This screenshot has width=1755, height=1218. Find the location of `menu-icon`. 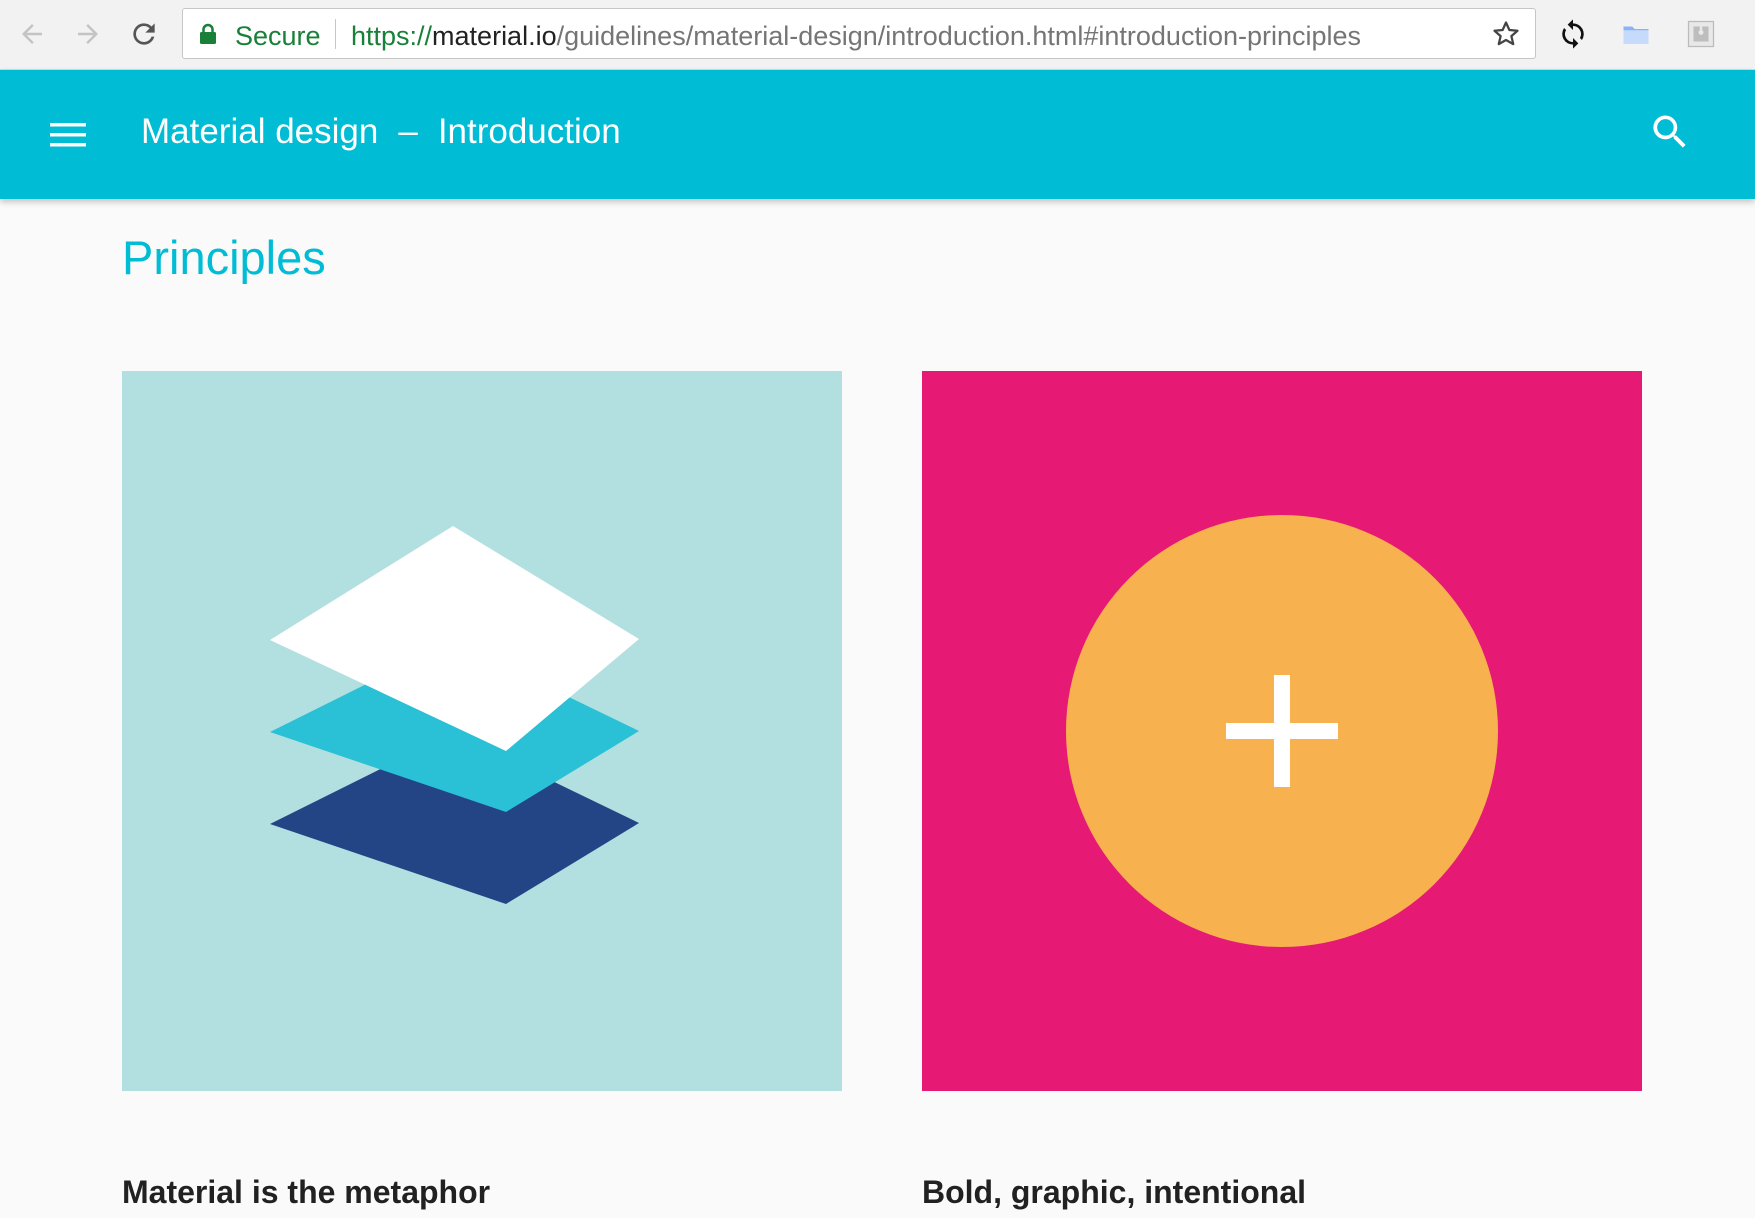

menu-icon is located at coordinates (68, 137).